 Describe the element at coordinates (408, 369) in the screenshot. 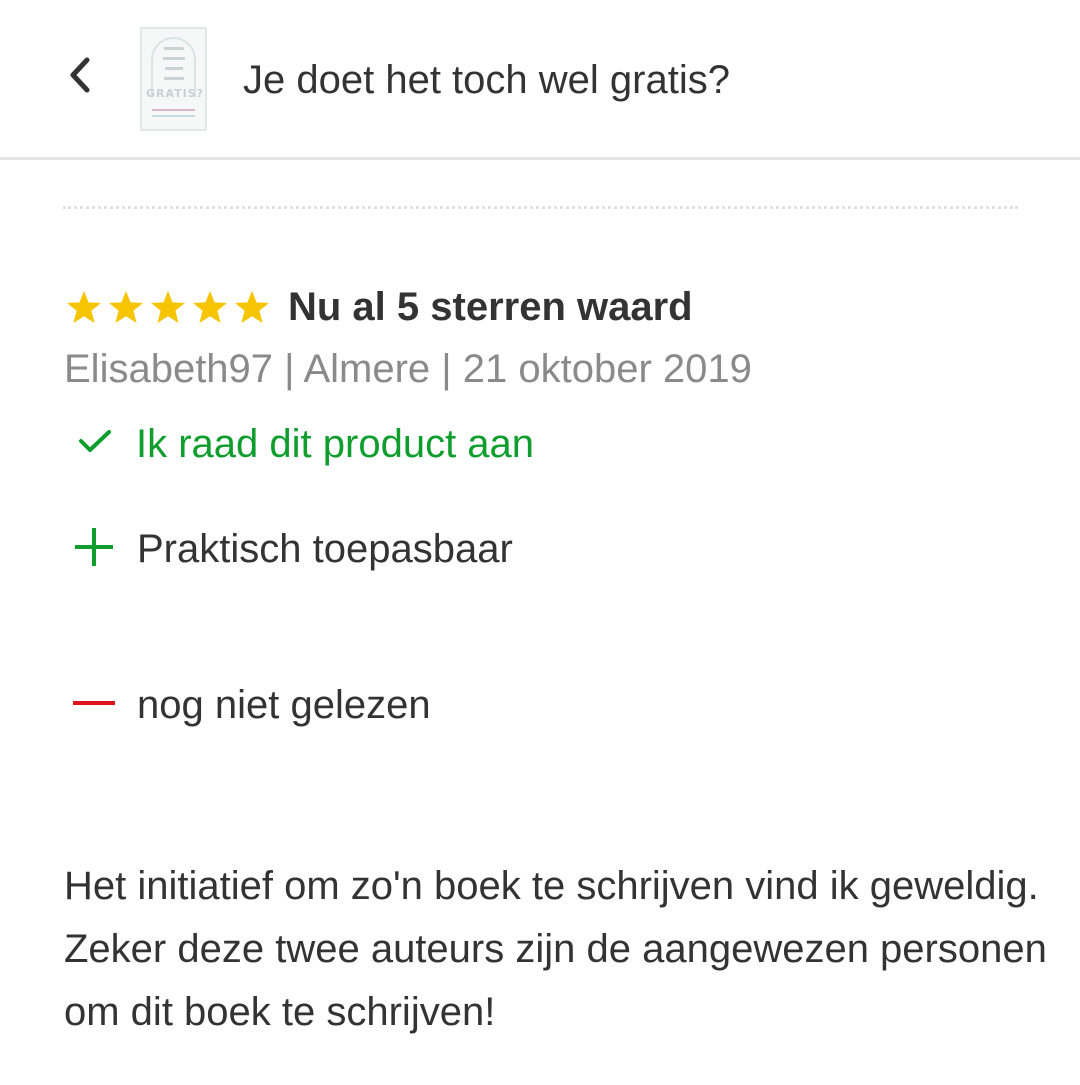

I see `review-meta: Elisabeth97 | Almere | 21 oktober 2019` at that location.